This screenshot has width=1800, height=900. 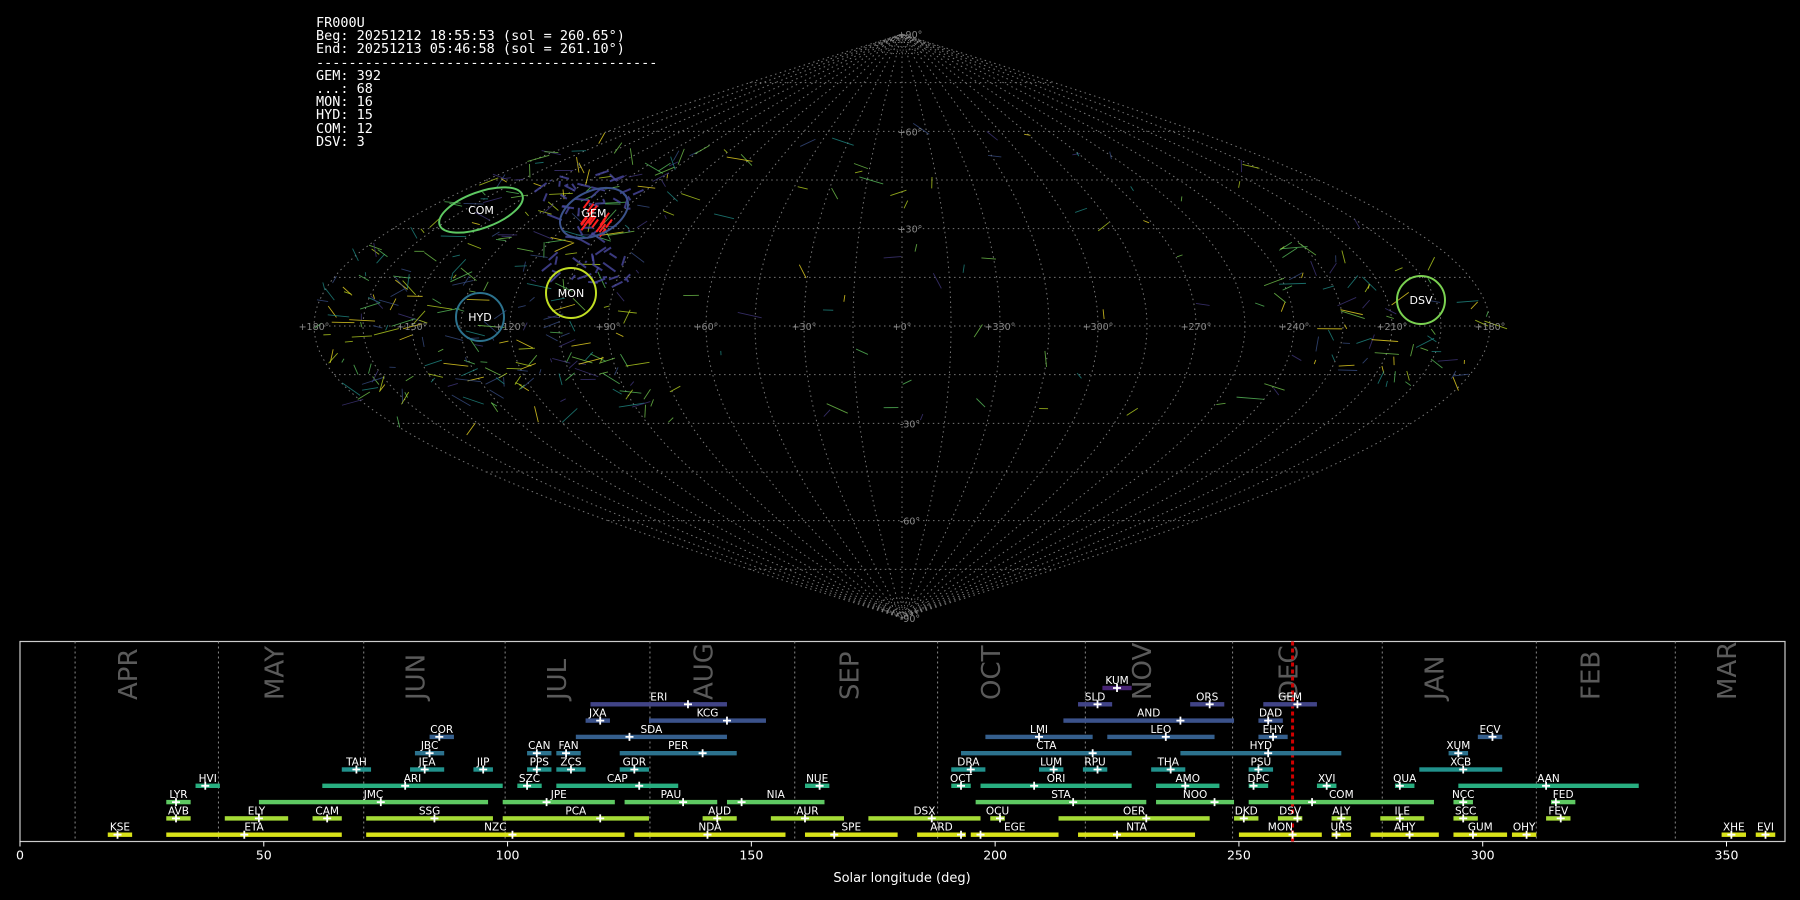 I want to click on shower-label-fed: FED, so click(x=1563, y=795).